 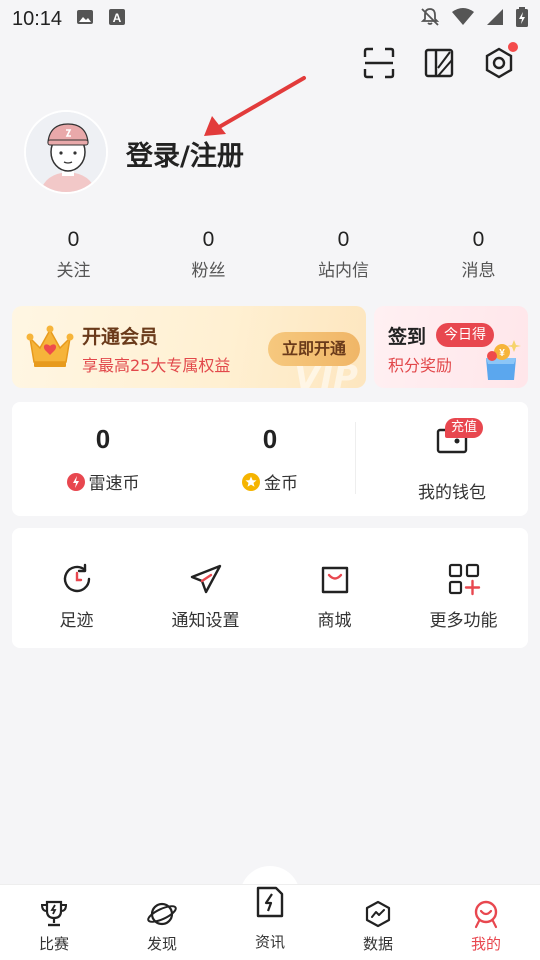 What do you see at coordinates (185, 153) in the screenshot?
I see `login-register-link: 登录/注册` at bounding box center [185, 153].